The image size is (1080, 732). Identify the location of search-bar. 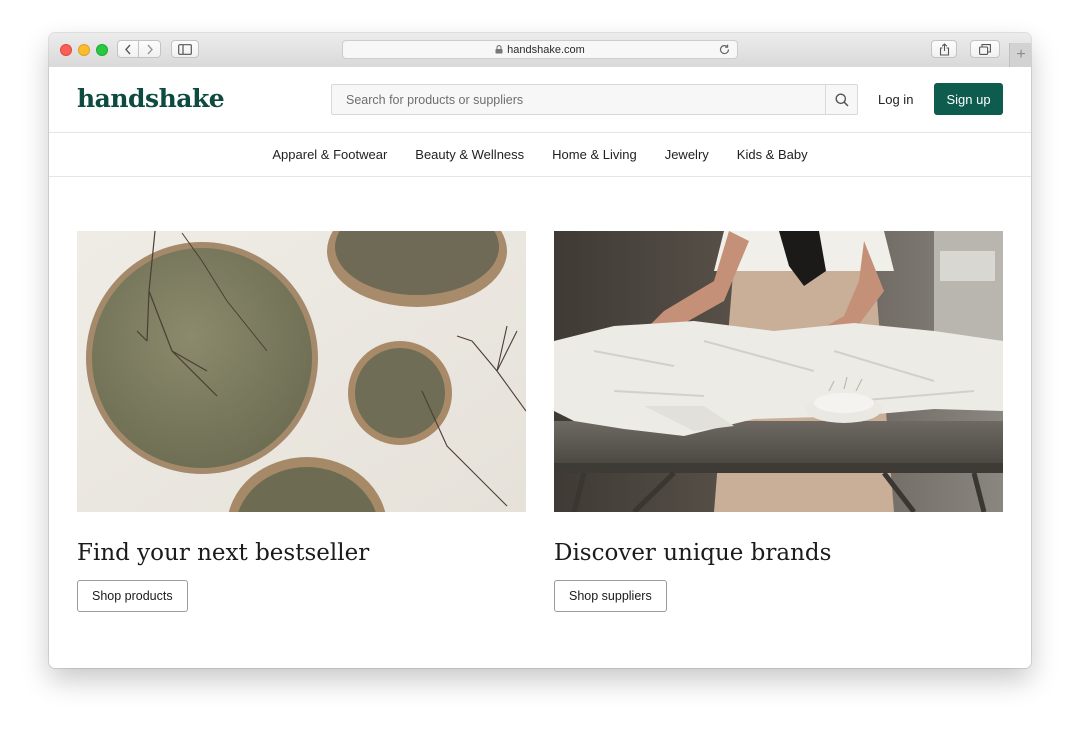
(594, 99).